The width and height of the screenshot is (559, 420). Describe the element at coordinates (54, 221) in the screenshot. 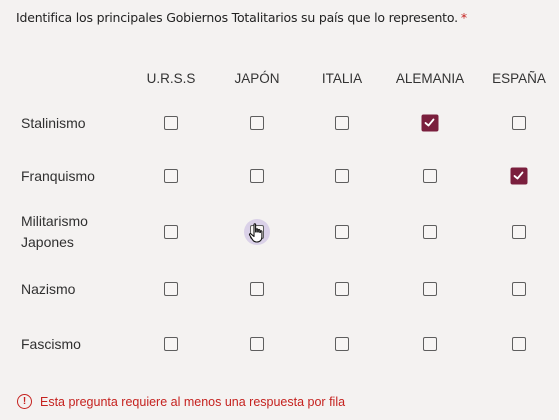

I see `row-label-line: Militarismo` at that location.